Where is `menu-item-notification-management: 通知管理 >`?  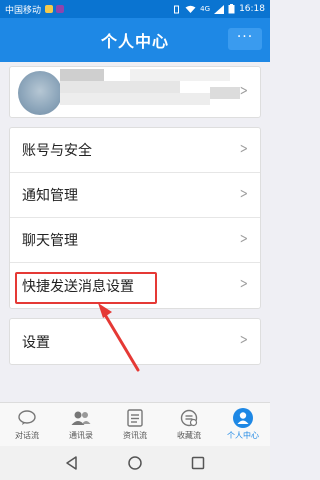 menu-item-notification-management: 通知管理 > is located at coordinates (135, 195).